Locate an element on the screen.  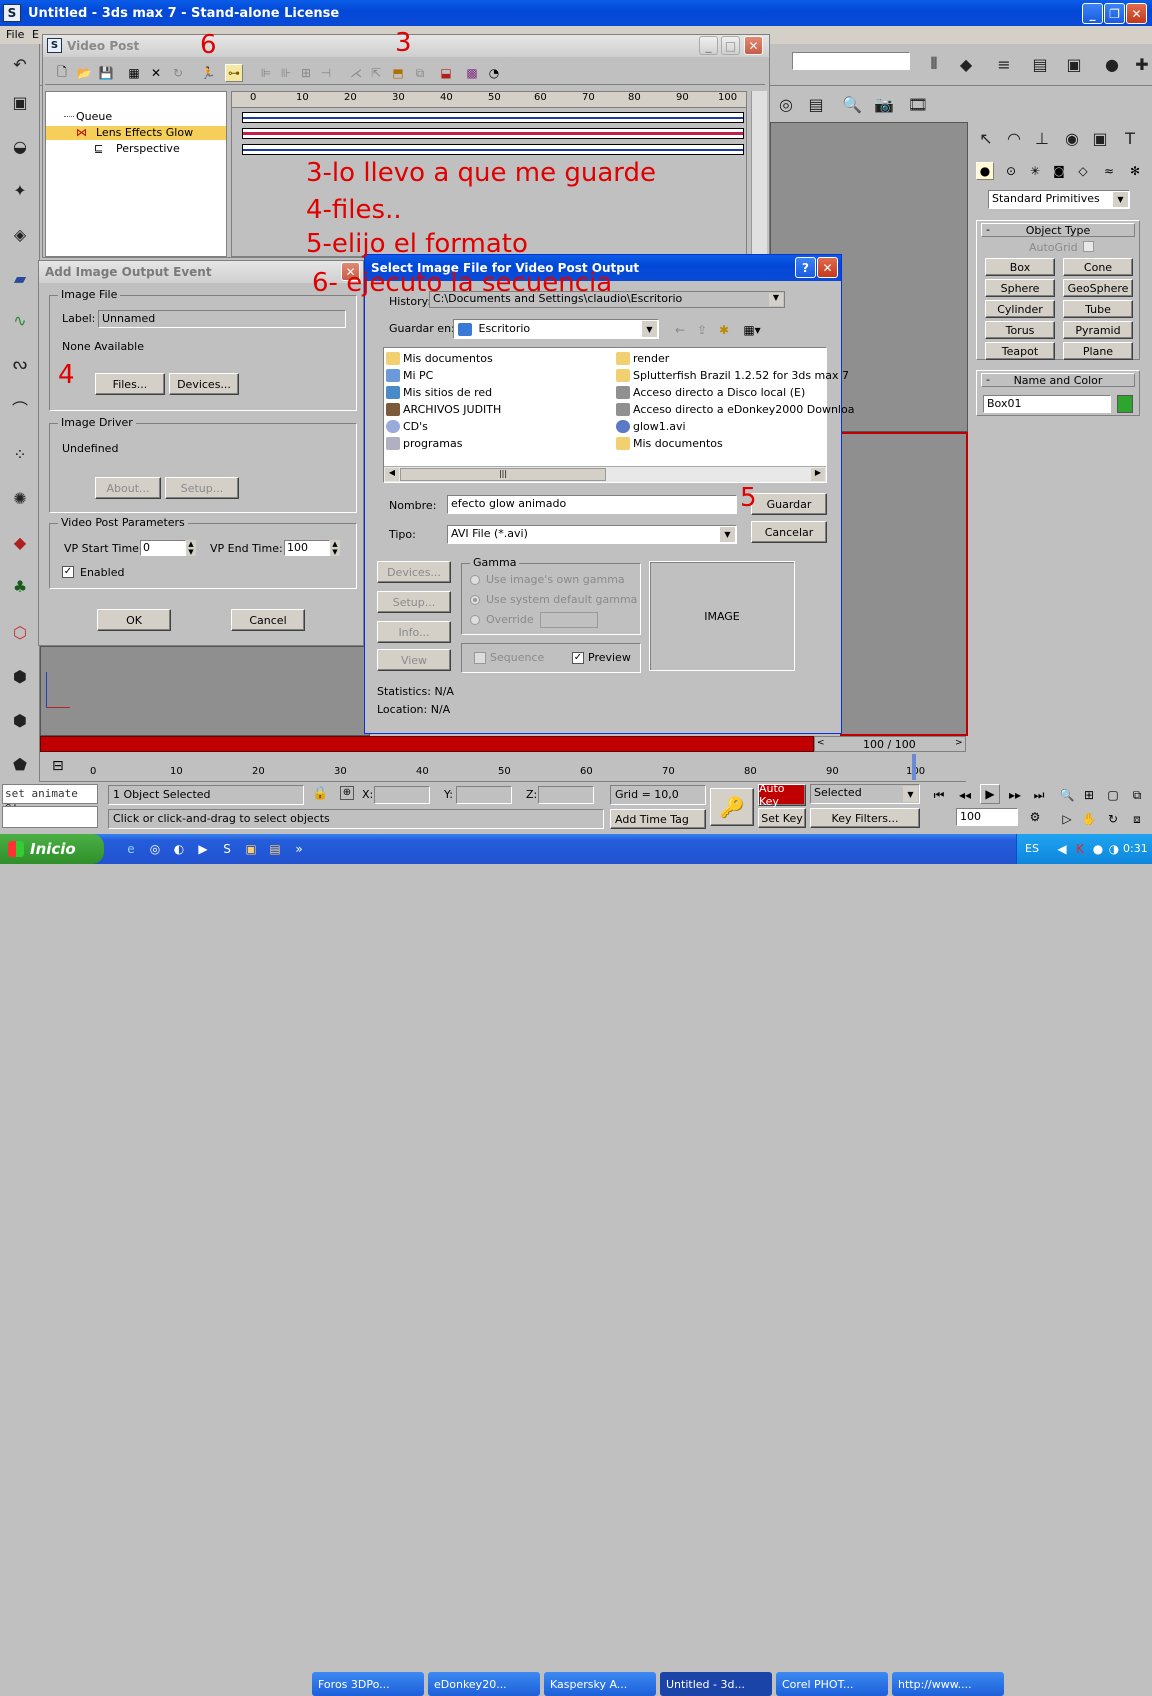
play-icon: ▶ is located at coordinates (990, 794).